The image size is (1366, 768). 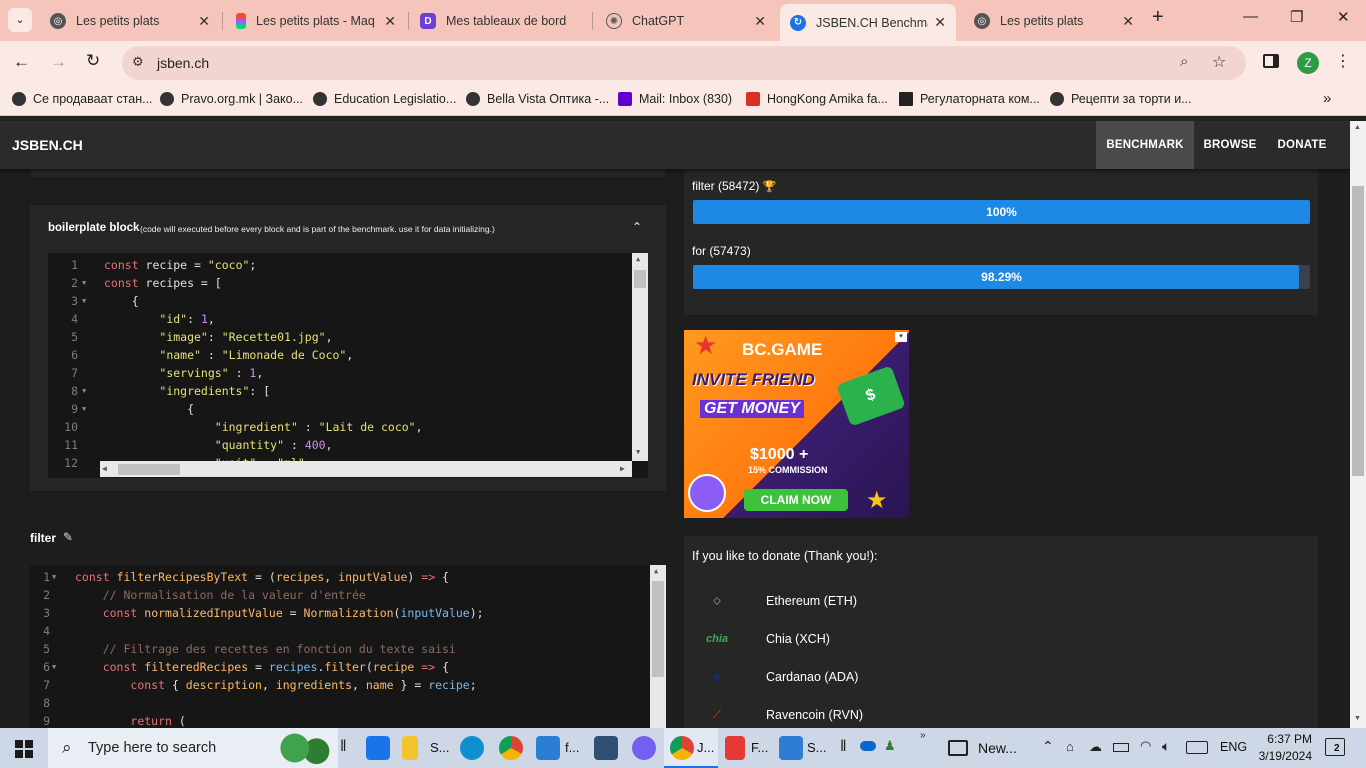 I want to click on address-bar: ⚙ jsben.ch ⌕ ☆, so click(x=684, y=63).